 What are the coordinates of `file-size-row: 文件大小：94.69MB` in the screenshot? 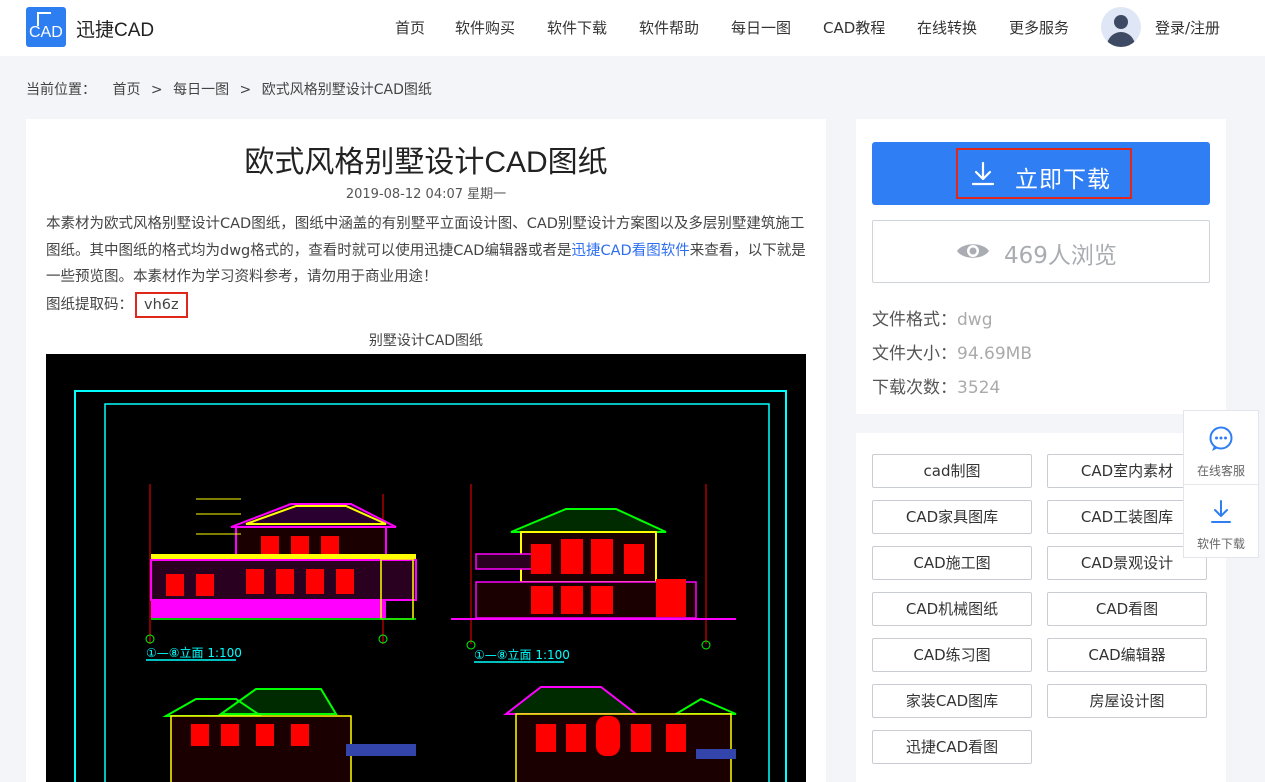 It's located at (952, 351).